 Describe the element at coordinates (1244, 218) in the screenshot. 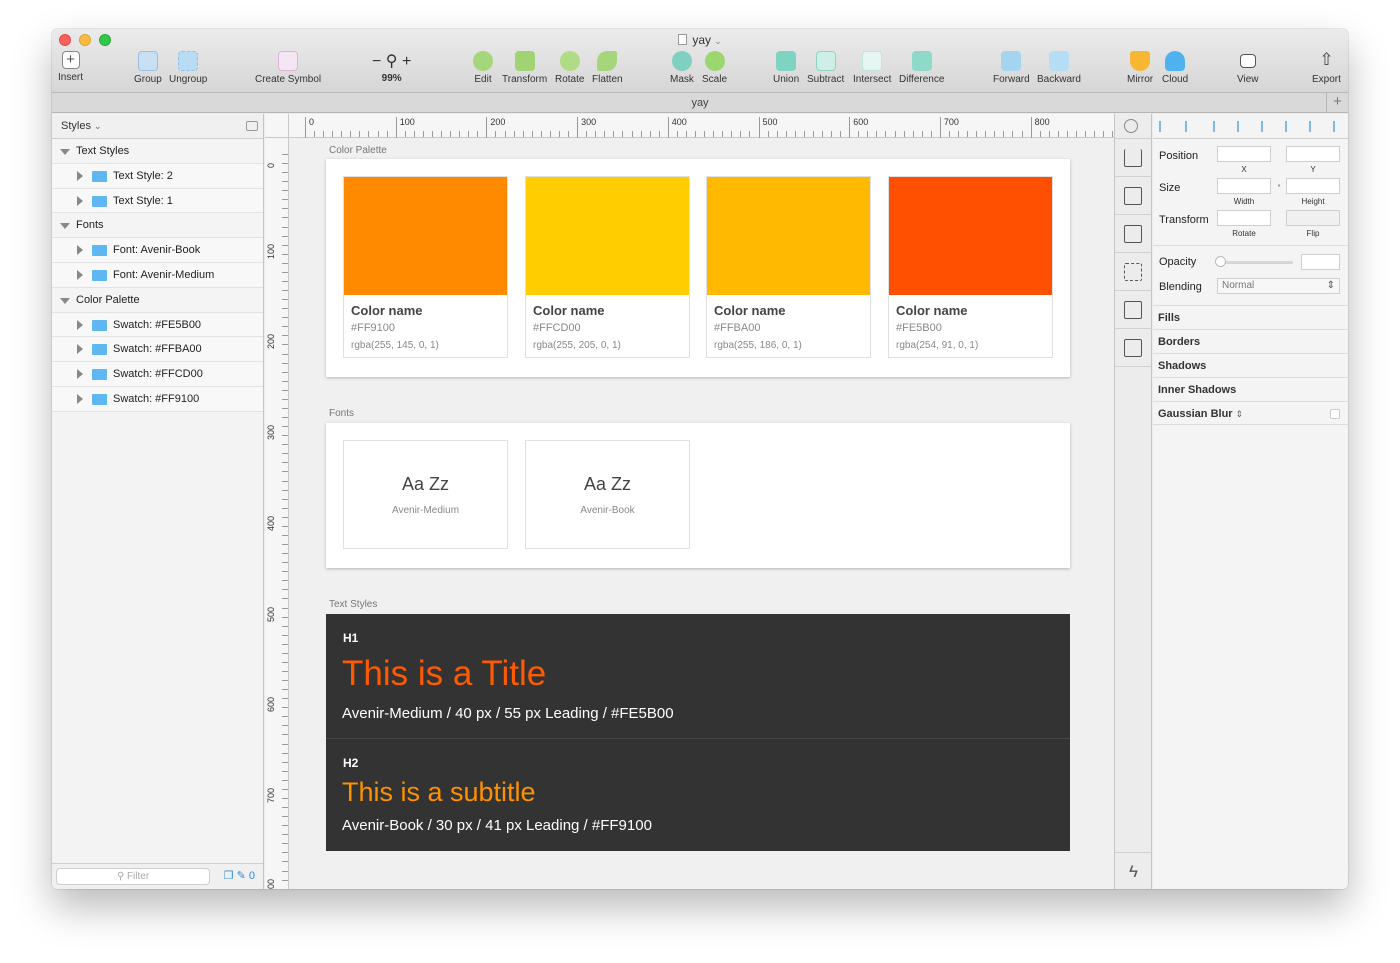

I see `rotate-field` at that location.